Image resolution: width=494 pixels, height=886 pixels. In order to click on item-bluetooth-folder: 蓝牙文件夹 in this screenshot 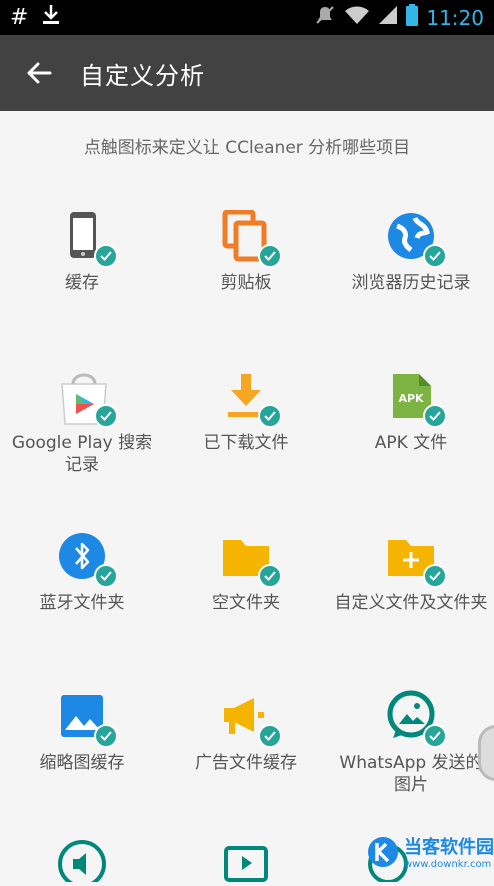, I will do `click(82, 600)`.